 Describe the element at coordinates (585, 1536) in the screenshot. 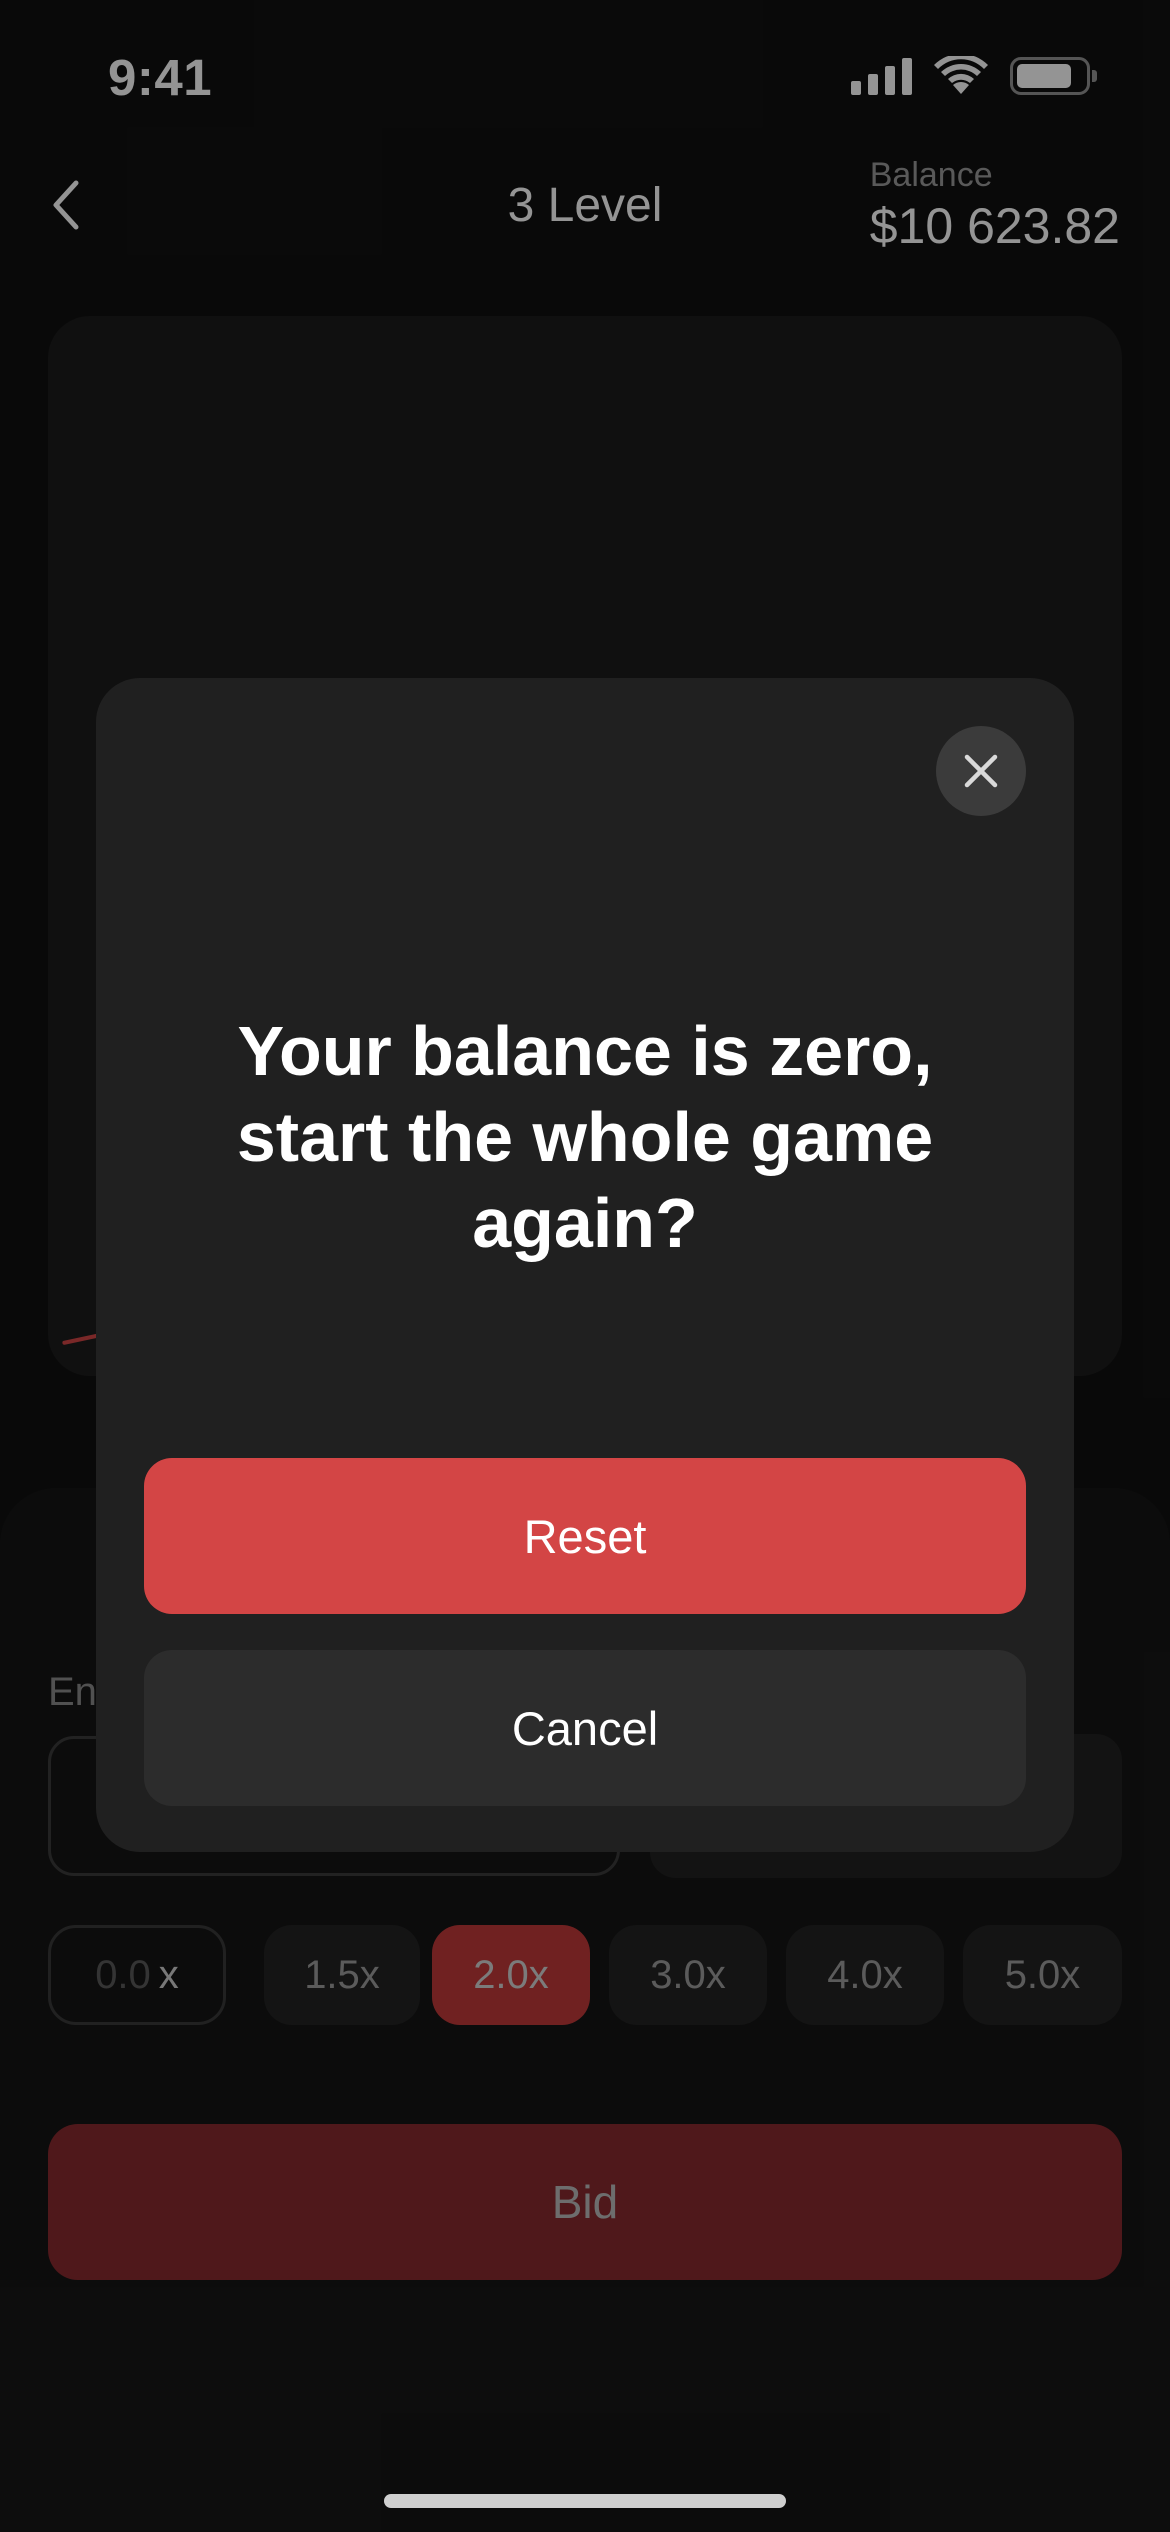

I see `reset-button: Reset` at that location.